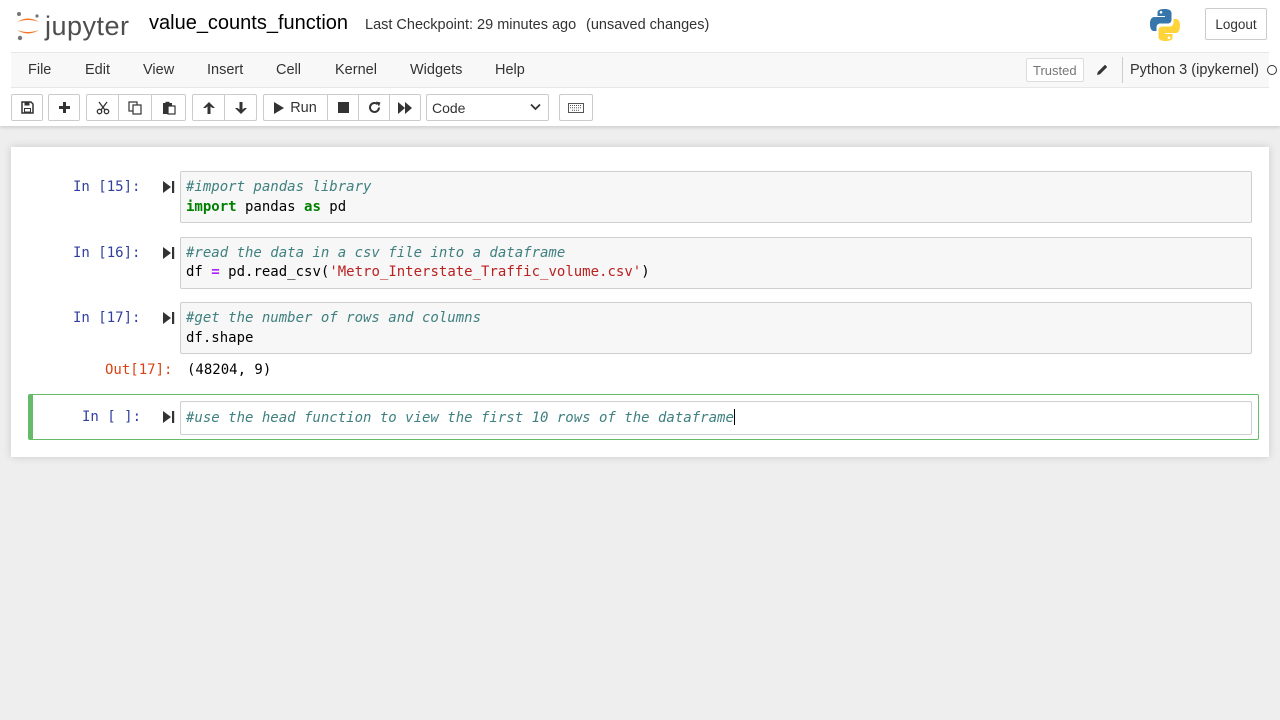 The image size is (1280, 720). Describe the element at coordinates (107, 253) in the screenshot. I see `cell-2-in-prompt: In [16]:` at that location.